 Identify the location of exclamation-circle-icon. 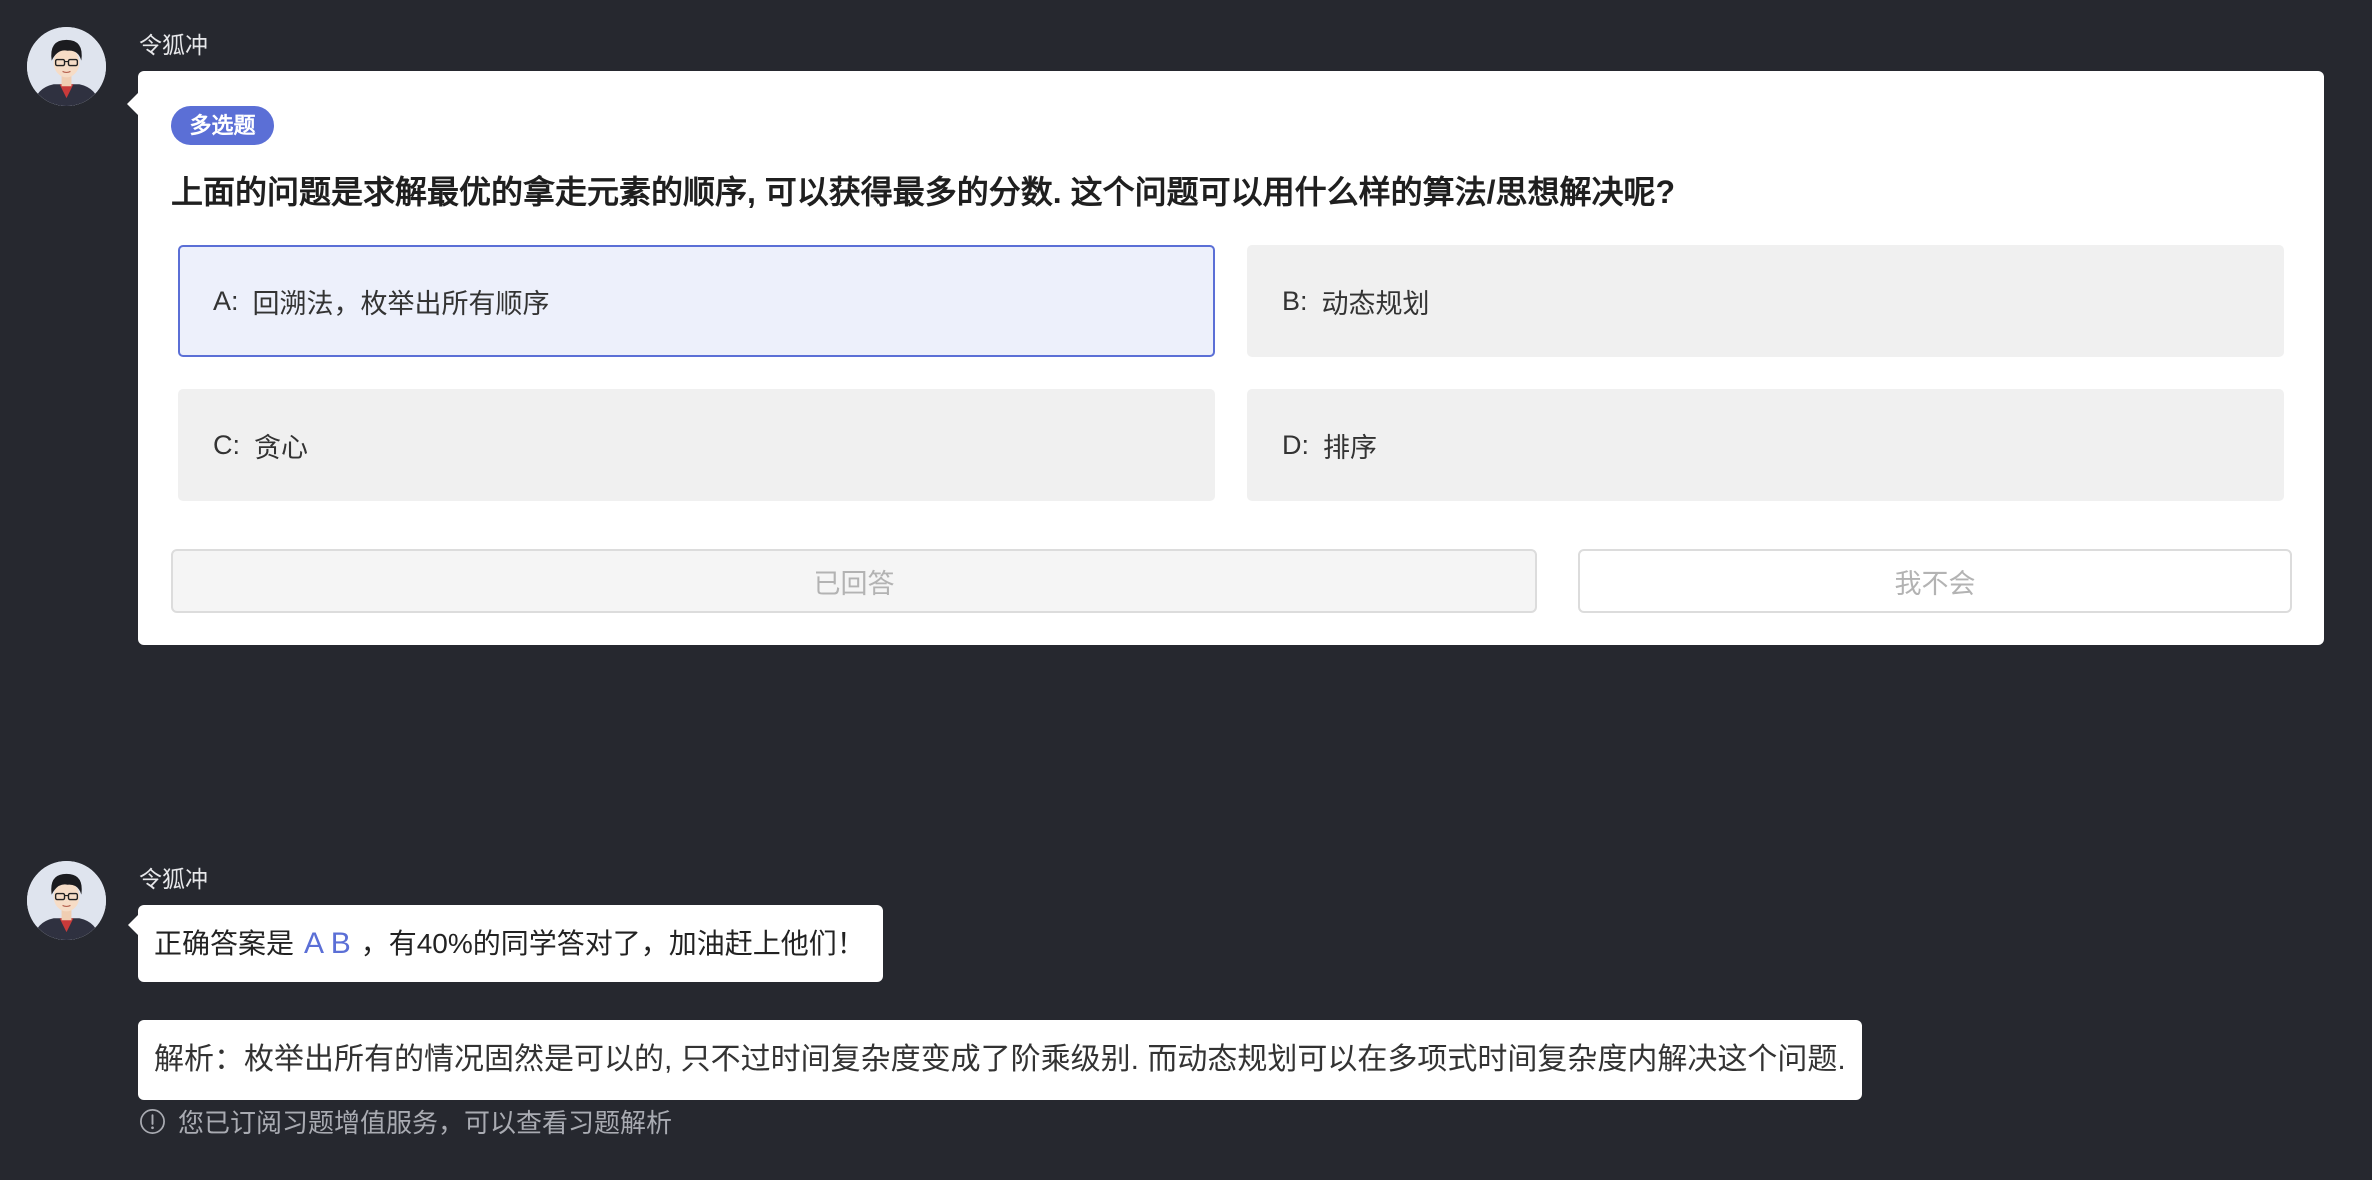
(152, 1121).